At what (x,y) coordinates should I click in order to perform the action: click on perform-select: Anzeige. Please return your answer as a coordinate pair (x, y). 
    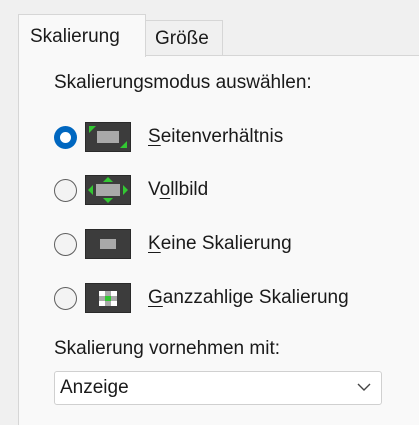
    Looking at the image, I should click on (218, 388).